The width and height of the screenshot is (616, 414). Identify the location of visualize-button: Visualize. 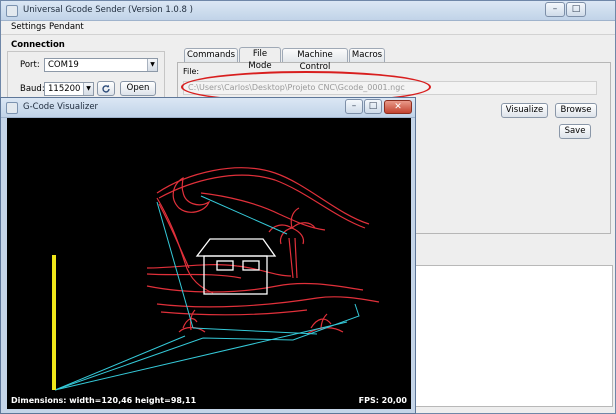
(524, 110).